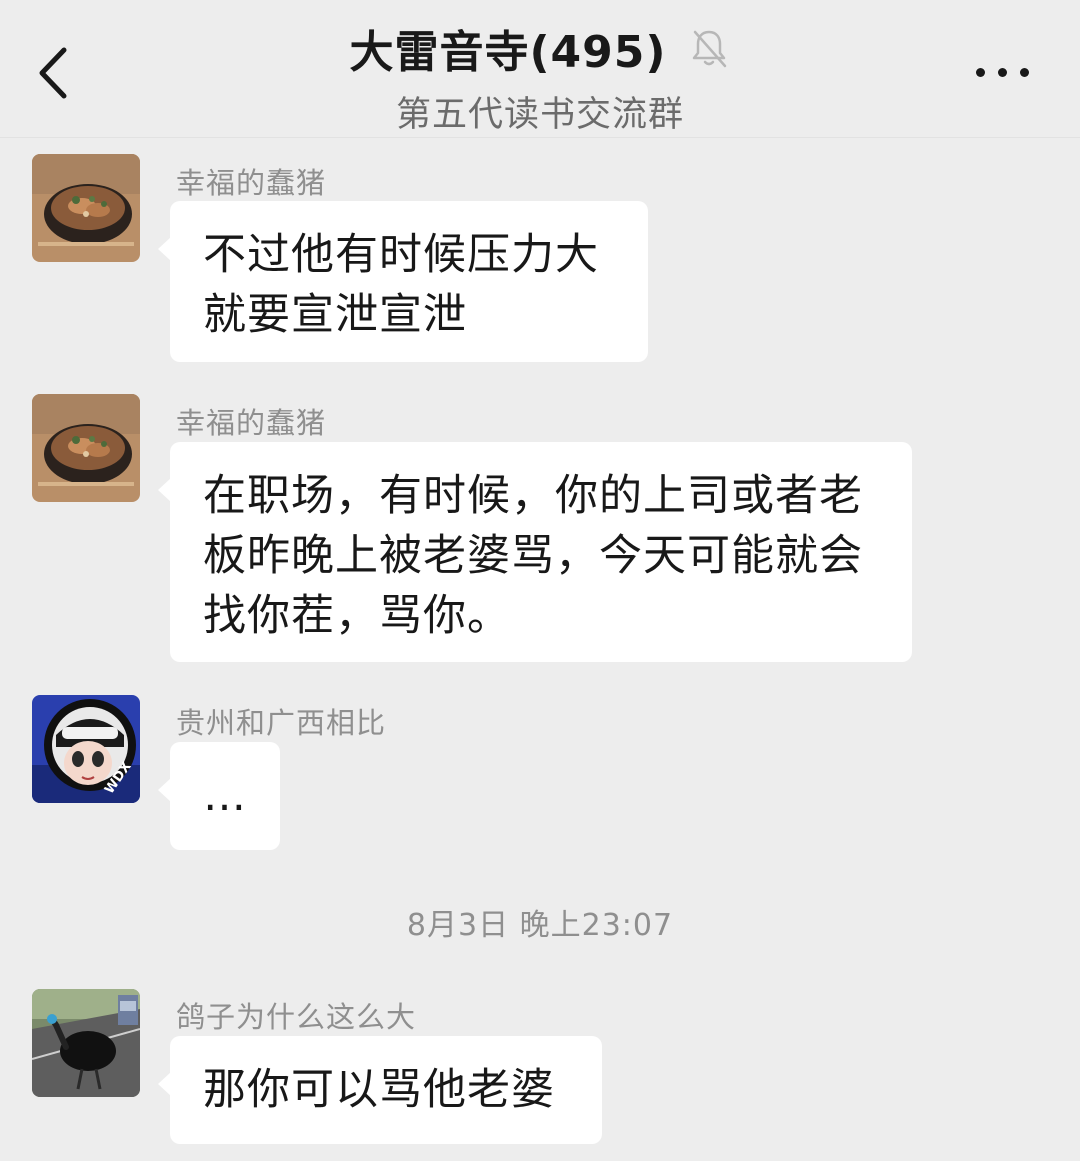  What do you see at coordinates (980, 72) in the screenshot?
I see `ellipsis-icon` at bounding box center [980, 72].